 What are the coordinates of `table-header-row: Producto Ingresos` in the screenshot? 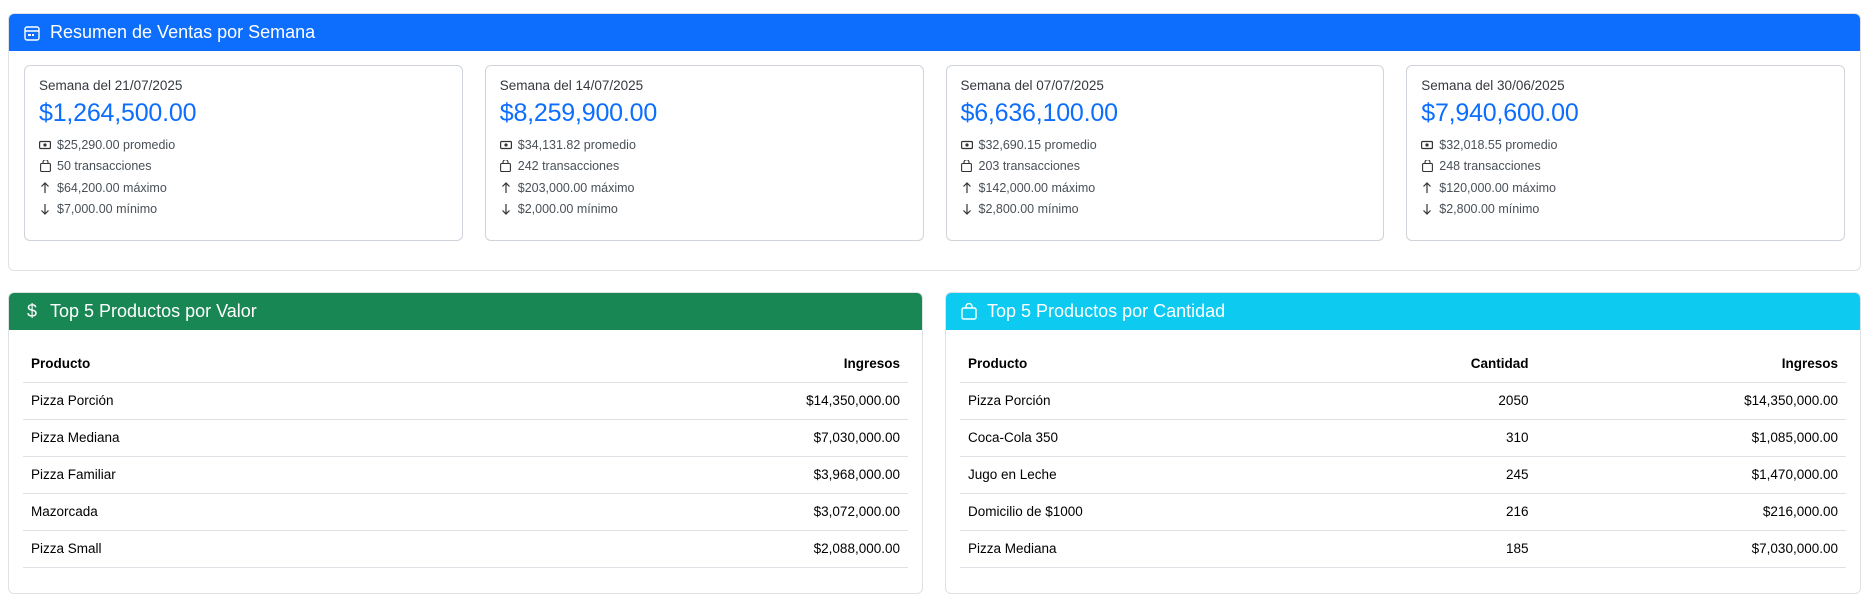 It's located at (465, 364).